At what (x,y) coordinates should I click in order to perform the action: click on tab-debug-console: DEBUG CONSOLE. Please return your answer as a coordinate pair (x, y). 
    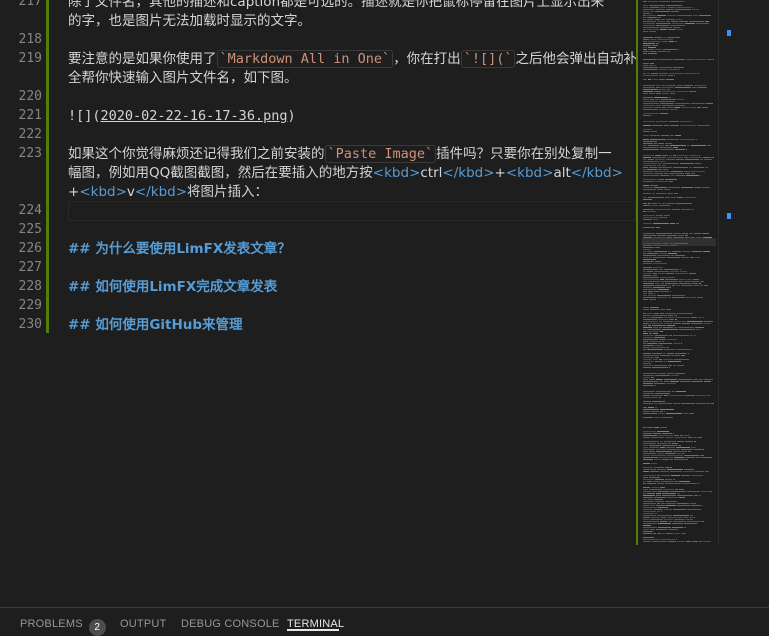
    Looking at the image, I should click on (230, 624).